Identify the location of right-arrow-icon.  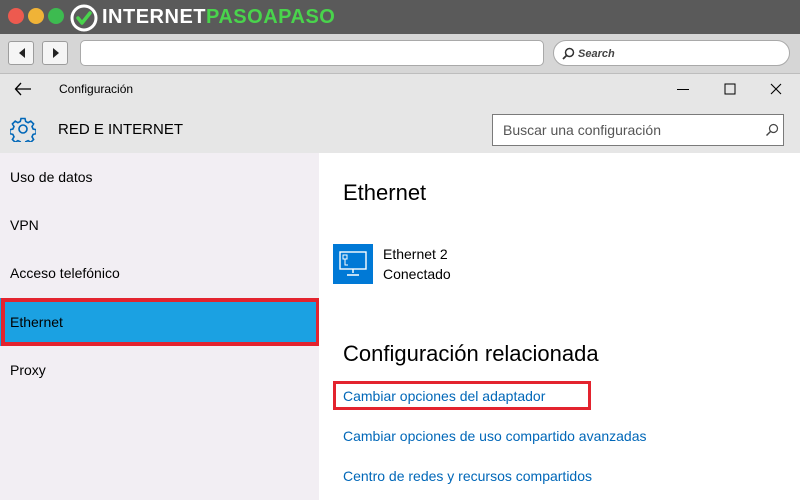
(56, 53).